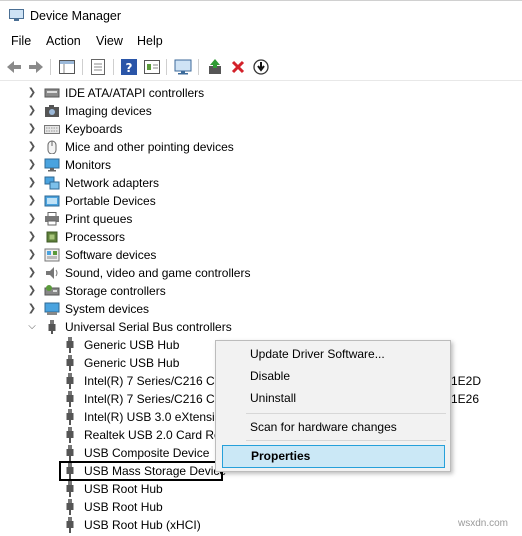 Image resolution: width=522 pixels, height=536 pixels. Describe the element at coordinates (156, 435) in the screenshot. I see `device-label: Realtek USB 2.0 Card Rea` at that location.